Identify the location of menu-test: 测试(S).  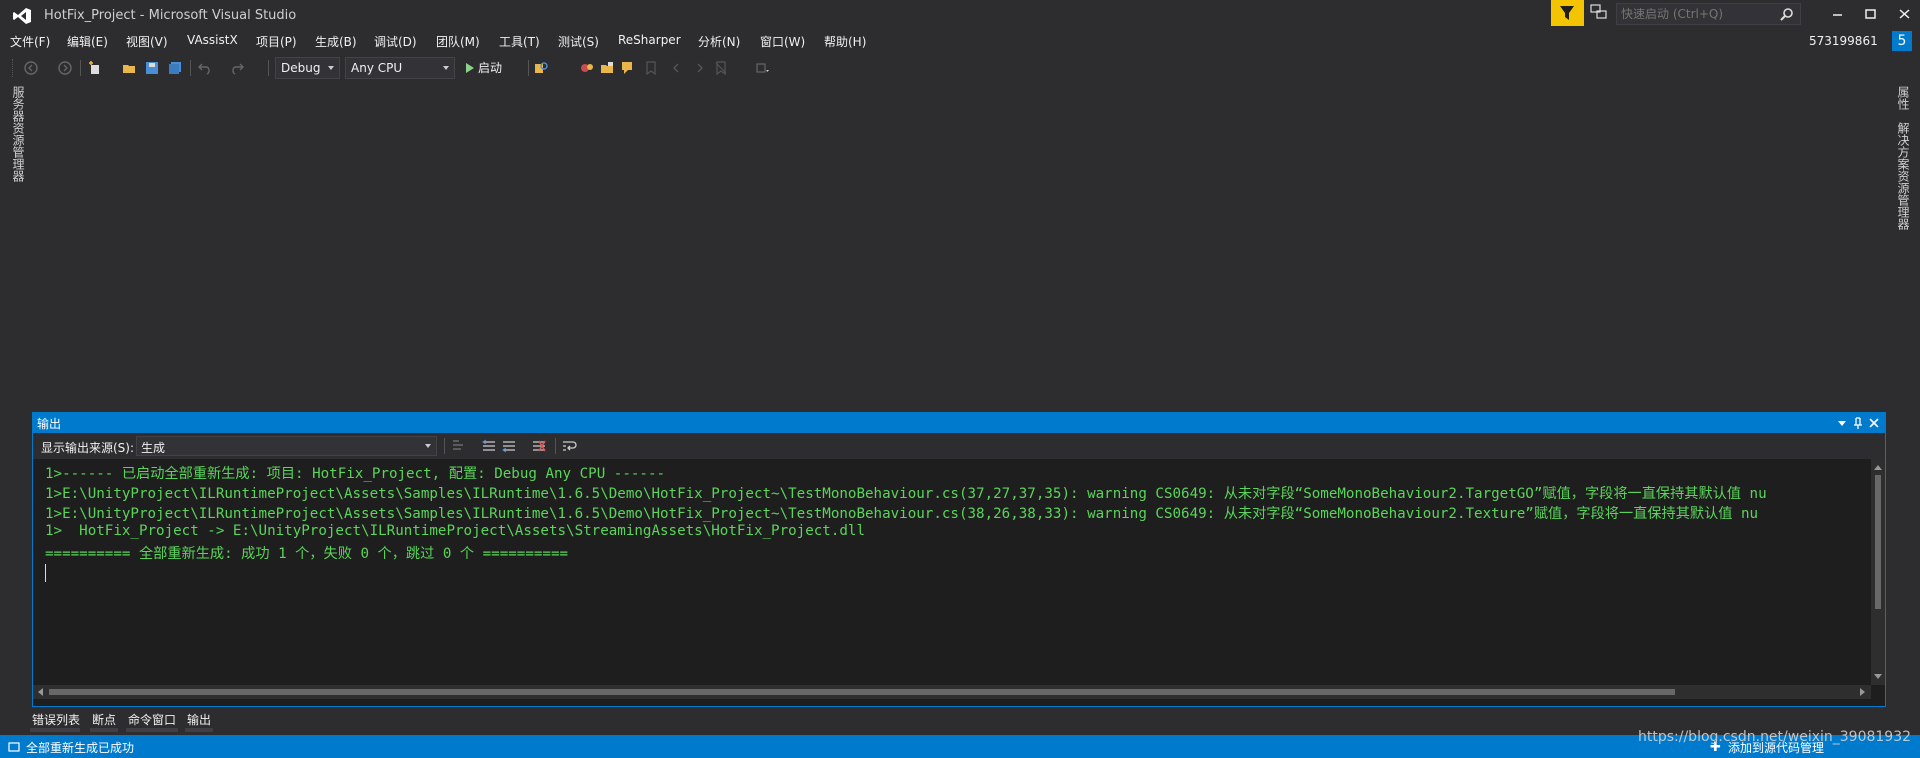
(578, 41).